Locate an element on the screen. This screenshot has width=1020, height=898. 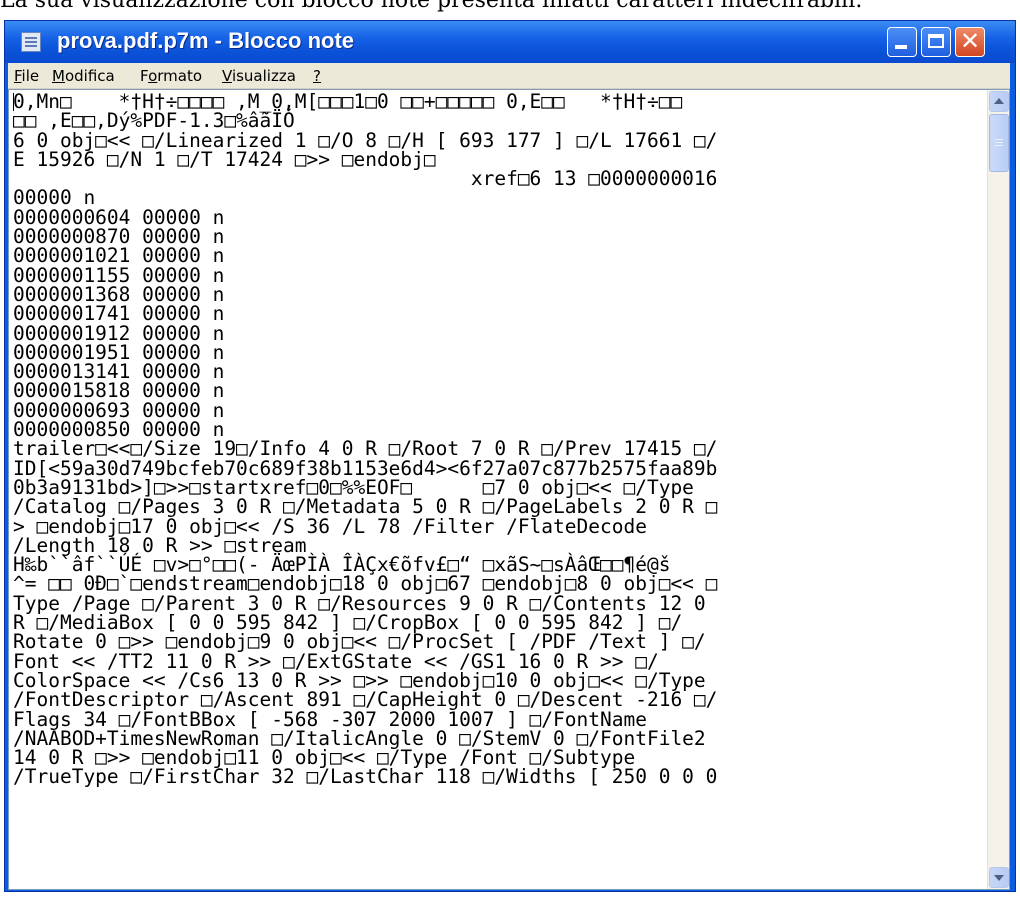
scroll-down-button is located at coordinates (999, 877).